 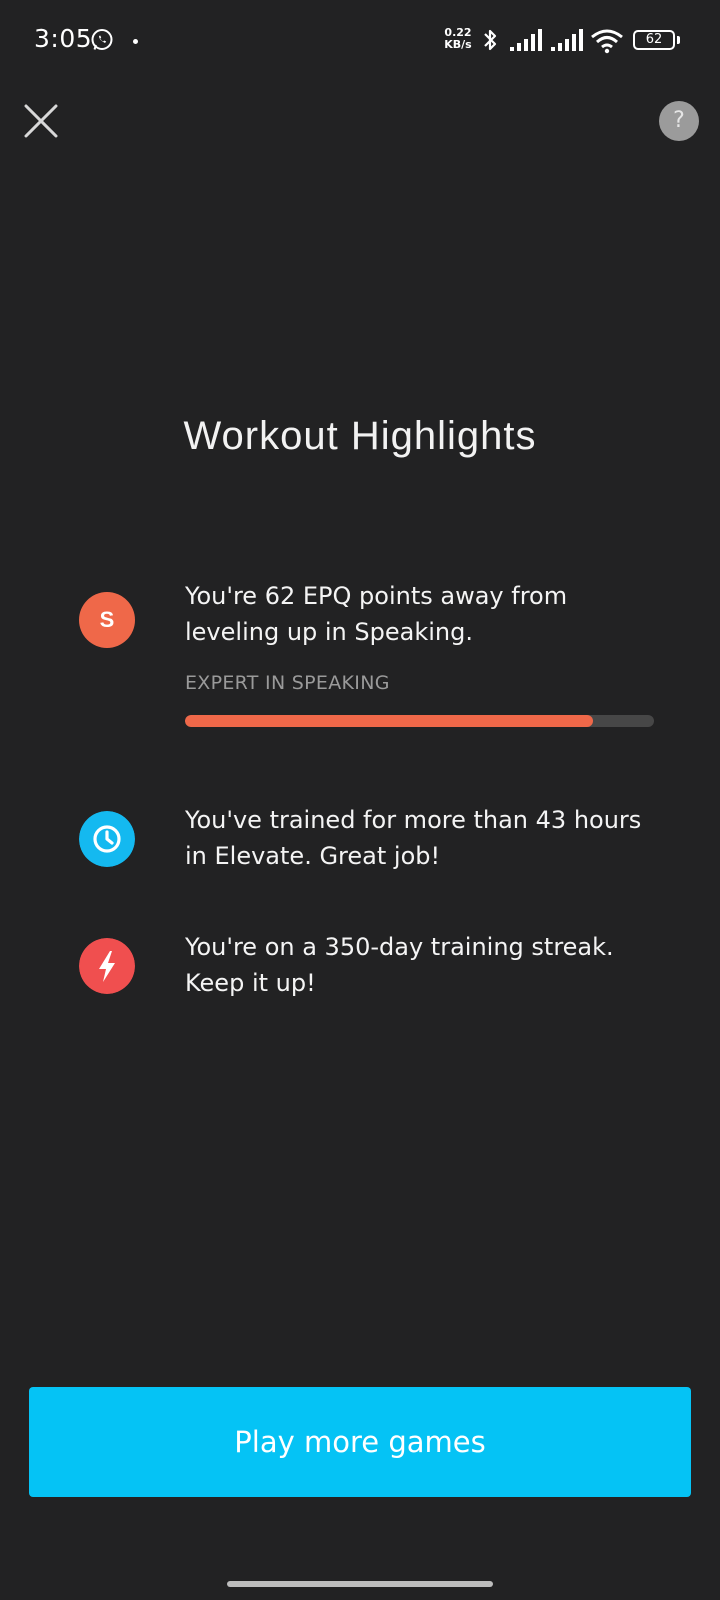 I want to click on battery-icon: 62, so click(x=654, y=40).